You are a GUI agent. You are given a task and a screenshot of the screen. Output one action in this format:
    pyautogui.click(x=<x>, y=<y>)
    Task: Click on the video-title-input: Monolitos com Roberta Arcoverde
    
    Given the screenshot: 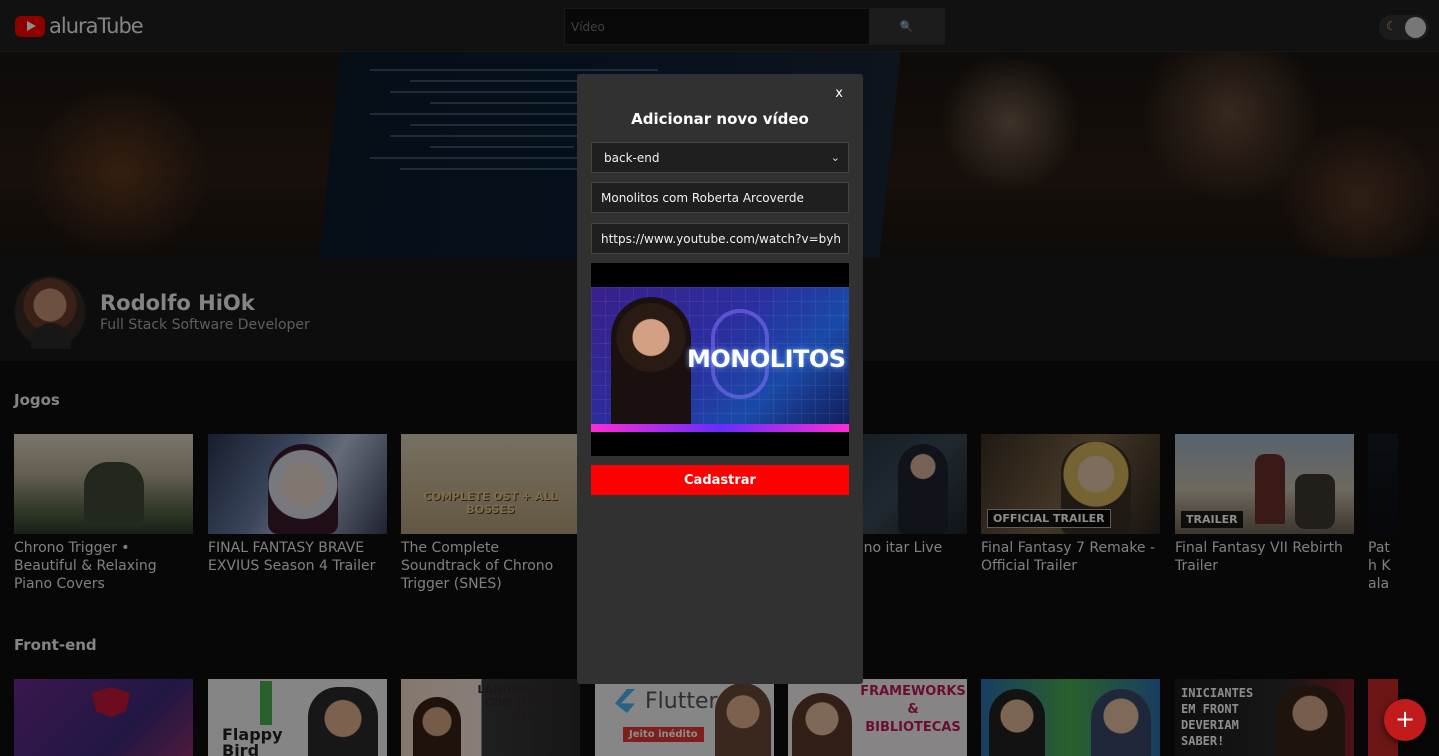 What is the action you would take?
    pyautogui.click(x=720, y=197)
    